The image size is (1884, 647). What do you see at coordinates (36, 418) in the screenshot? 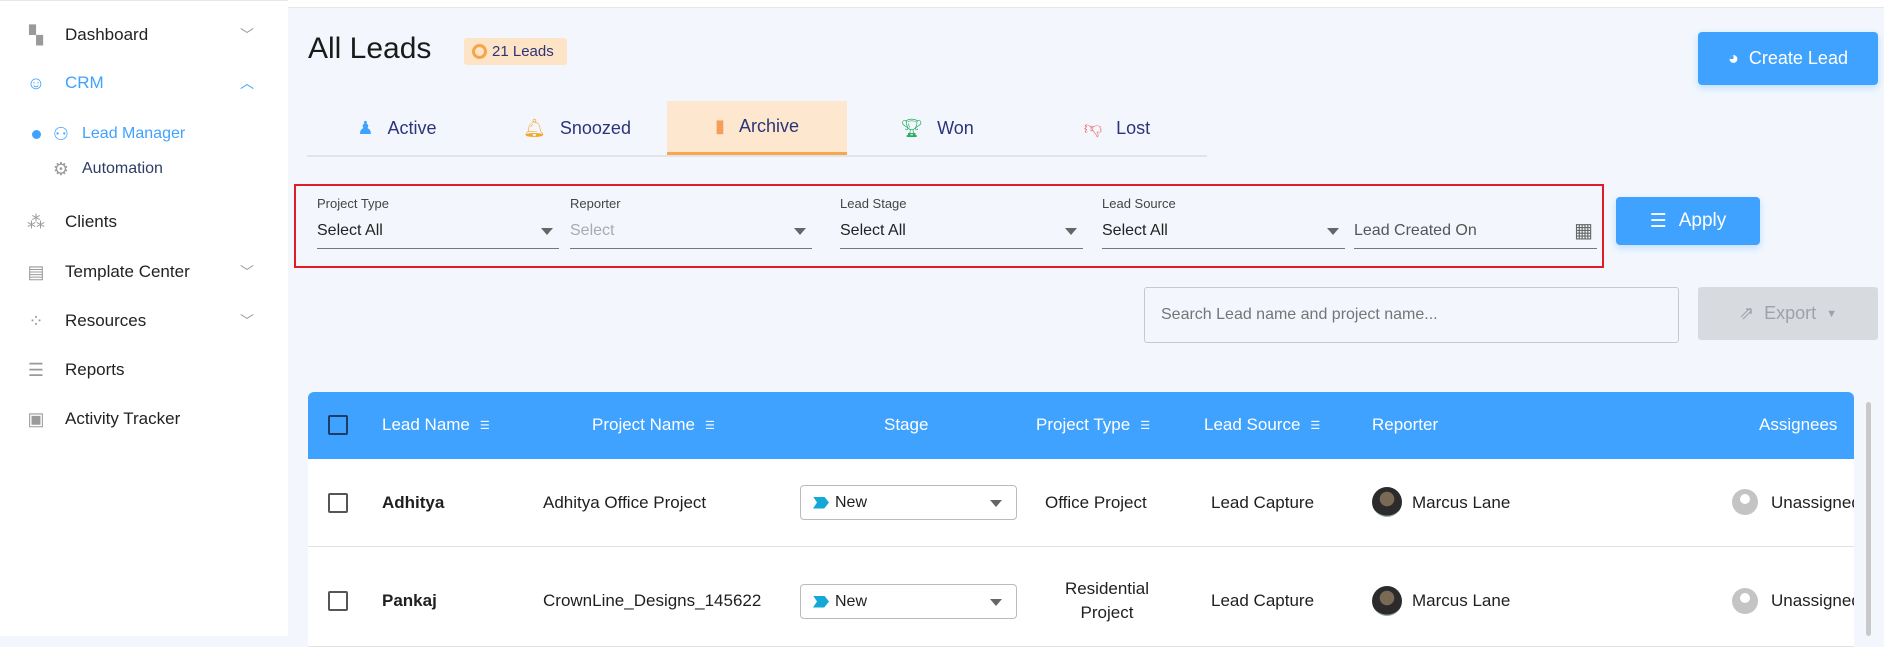
I see `activity-icon: ▣` at bounding box center [36, 418].